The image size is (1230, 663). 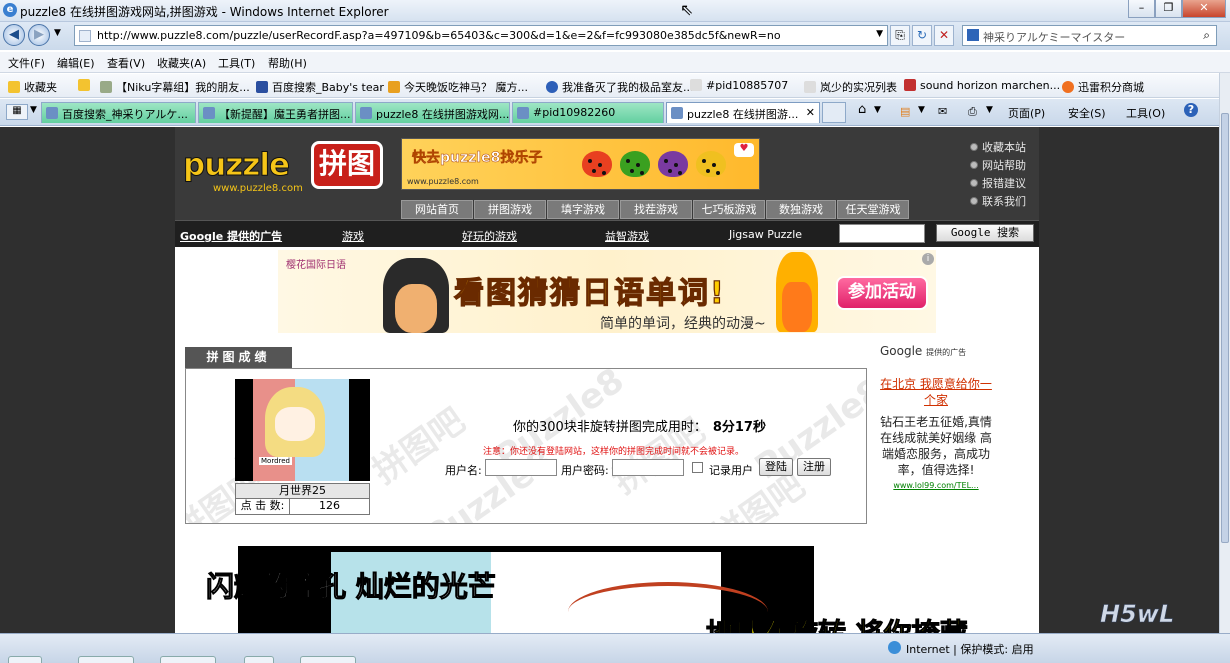 I want to click on stop-icon: ✕, so click(x=944, y=35).